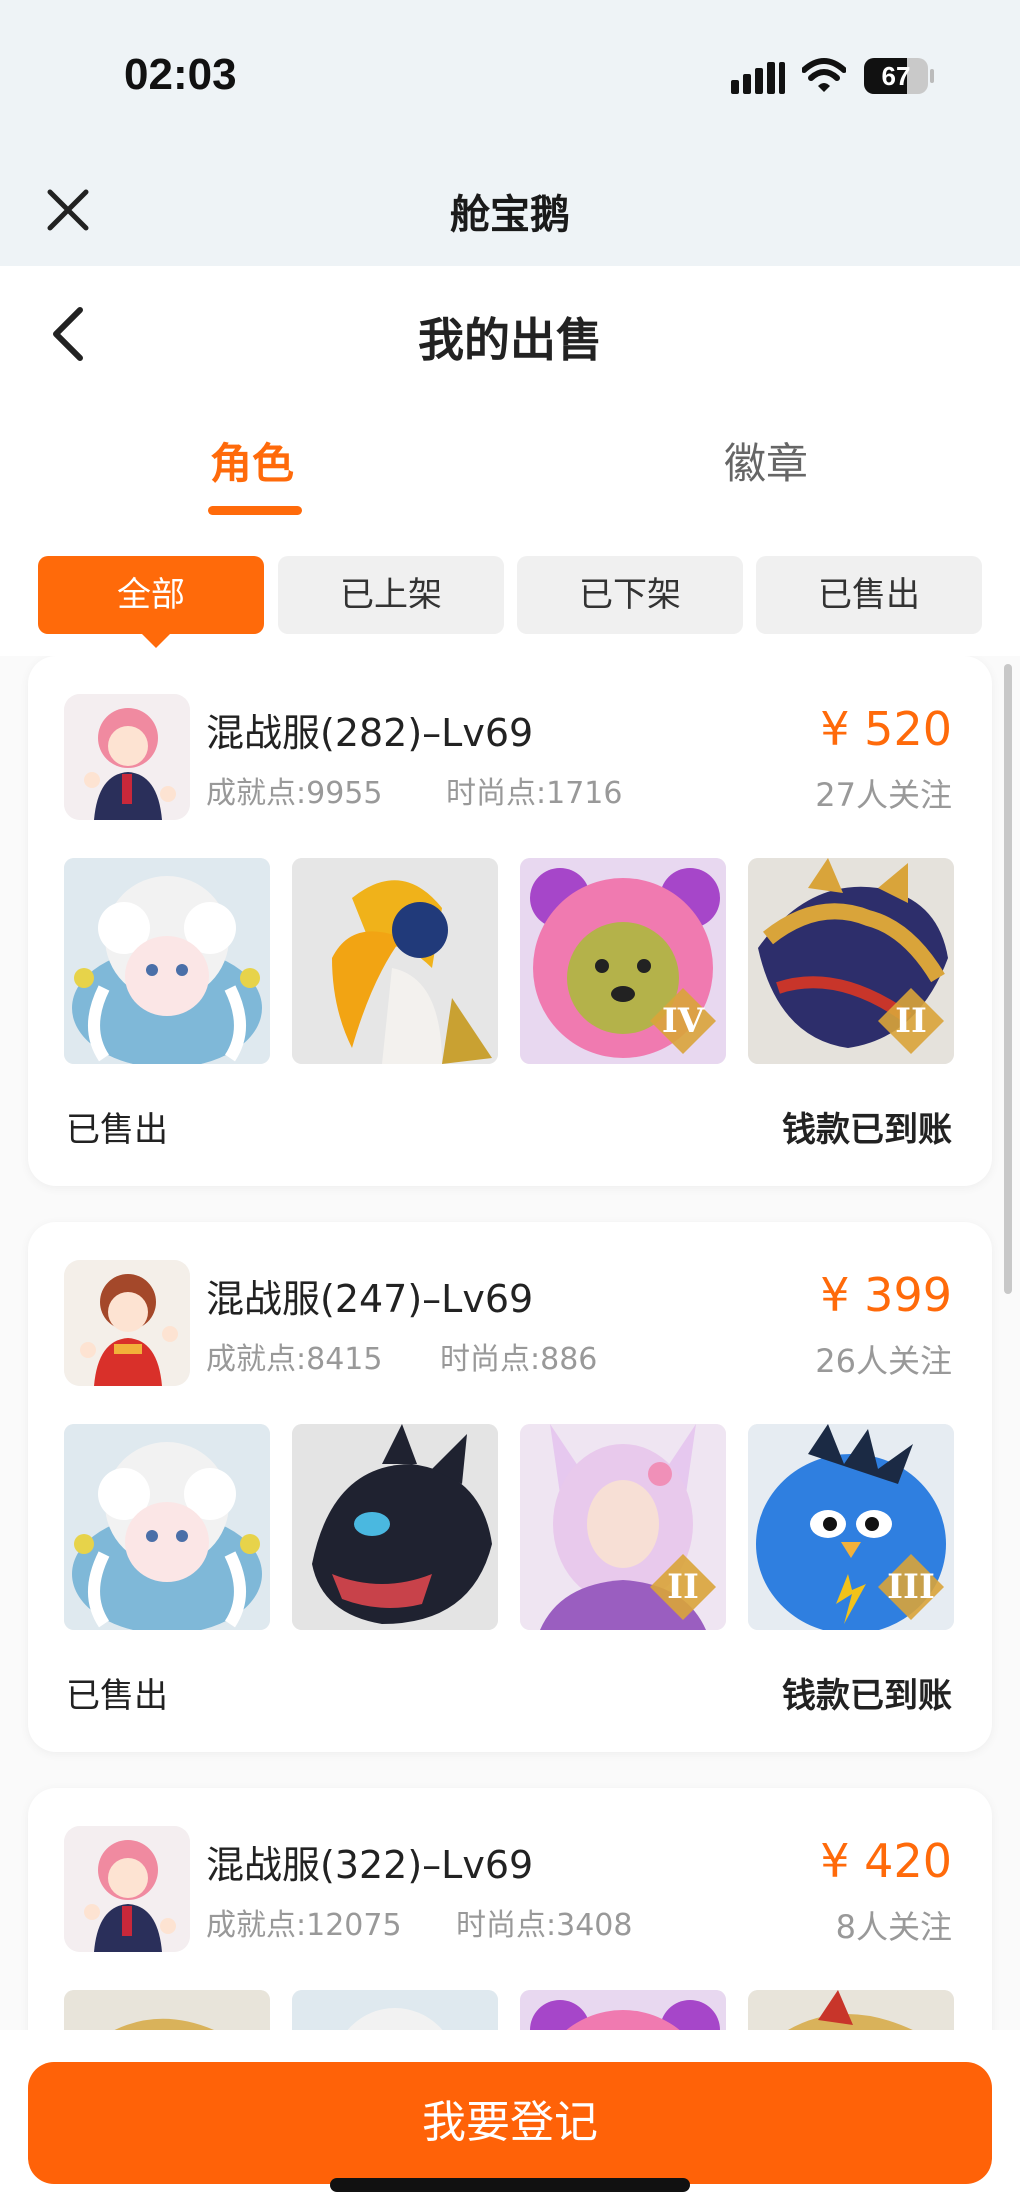  I want to click on tab-badge: 徽章, so click(766, 460).